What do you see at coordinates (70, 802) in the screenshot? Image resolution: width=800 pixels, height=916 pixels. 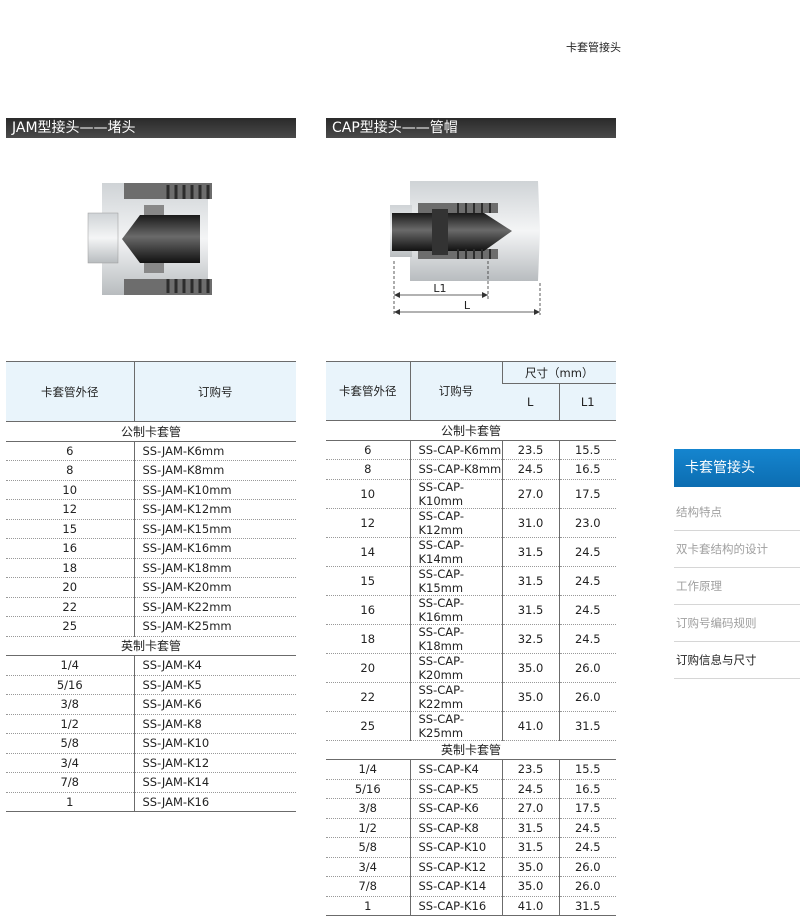 I see `tube-od-cell: 1` at bounding box center [70, 802].